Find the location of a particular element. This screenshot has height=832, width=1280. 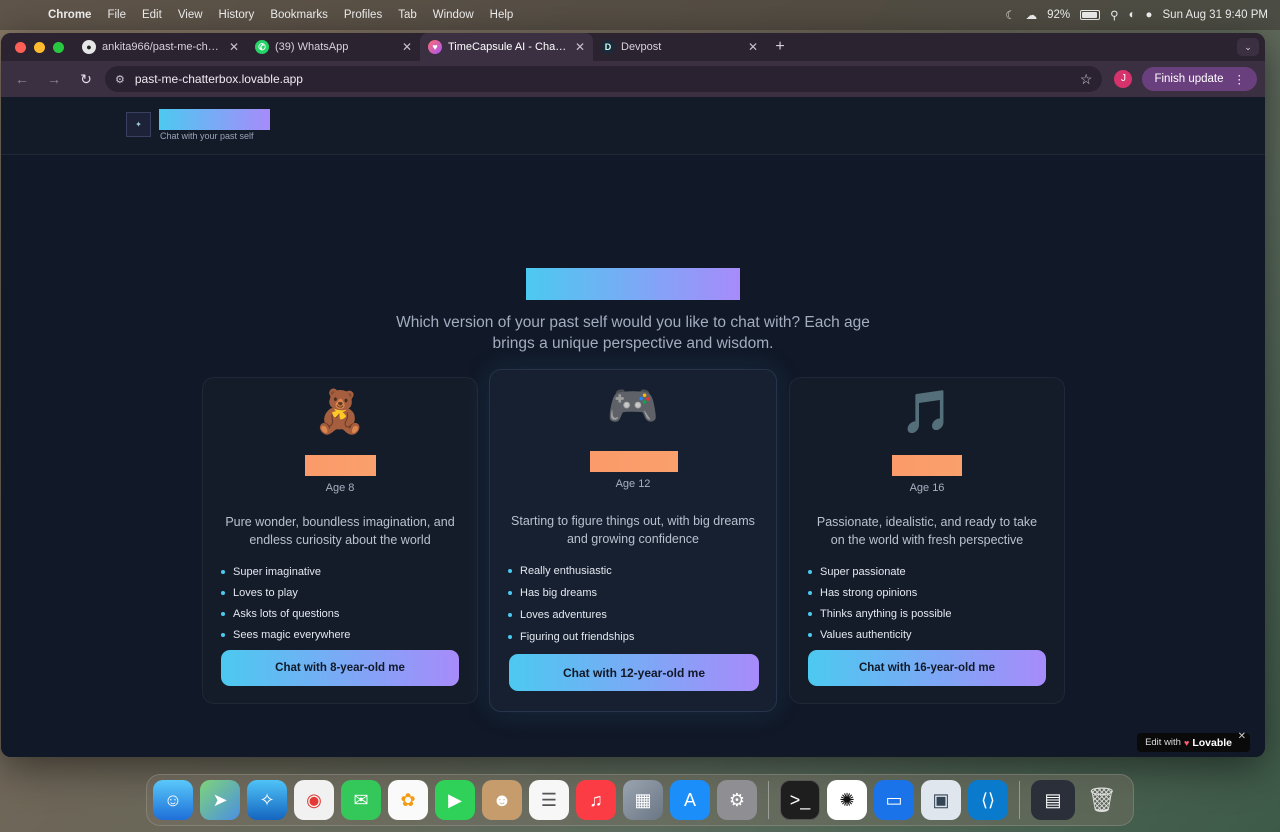

site-logo: ✦ is located at coordinates (138, 124).